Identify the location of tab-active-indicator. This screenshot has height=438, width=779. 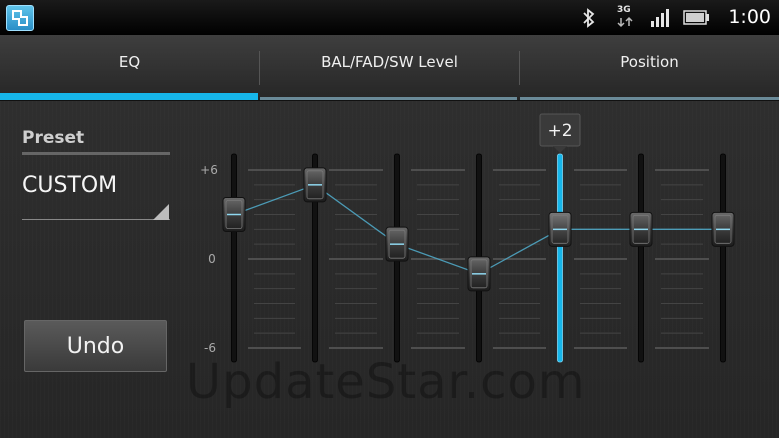
(129, 96).